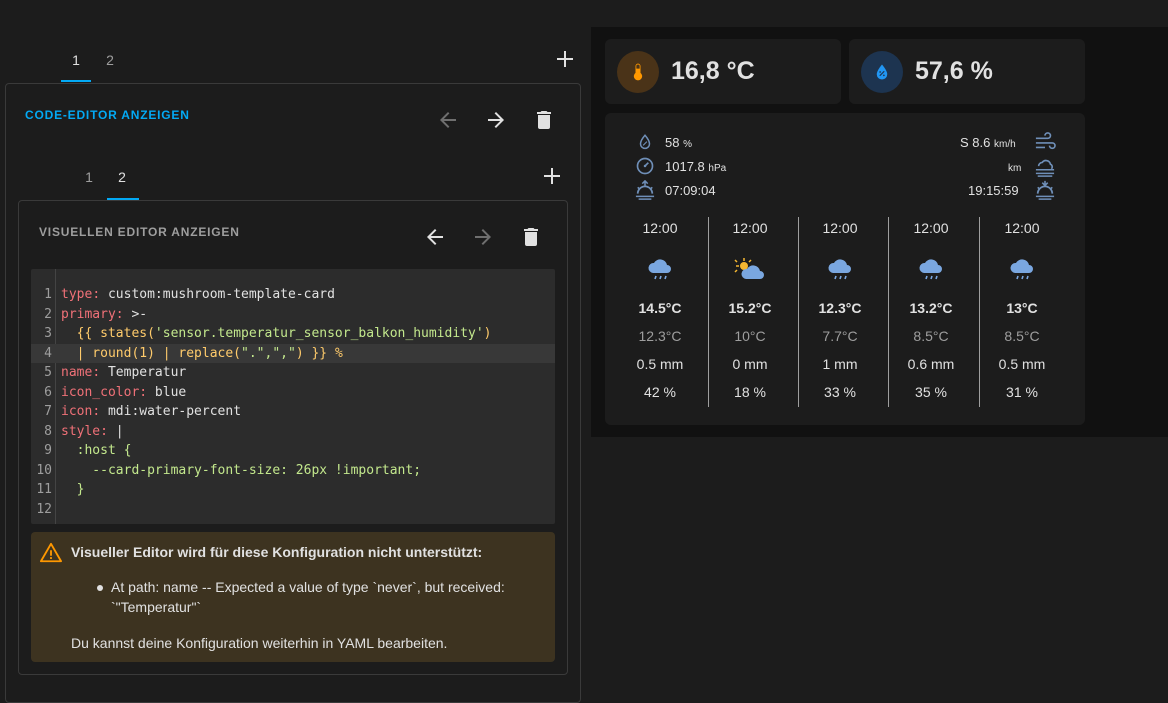  I want to click on line-number: 9, so click(48, 450).